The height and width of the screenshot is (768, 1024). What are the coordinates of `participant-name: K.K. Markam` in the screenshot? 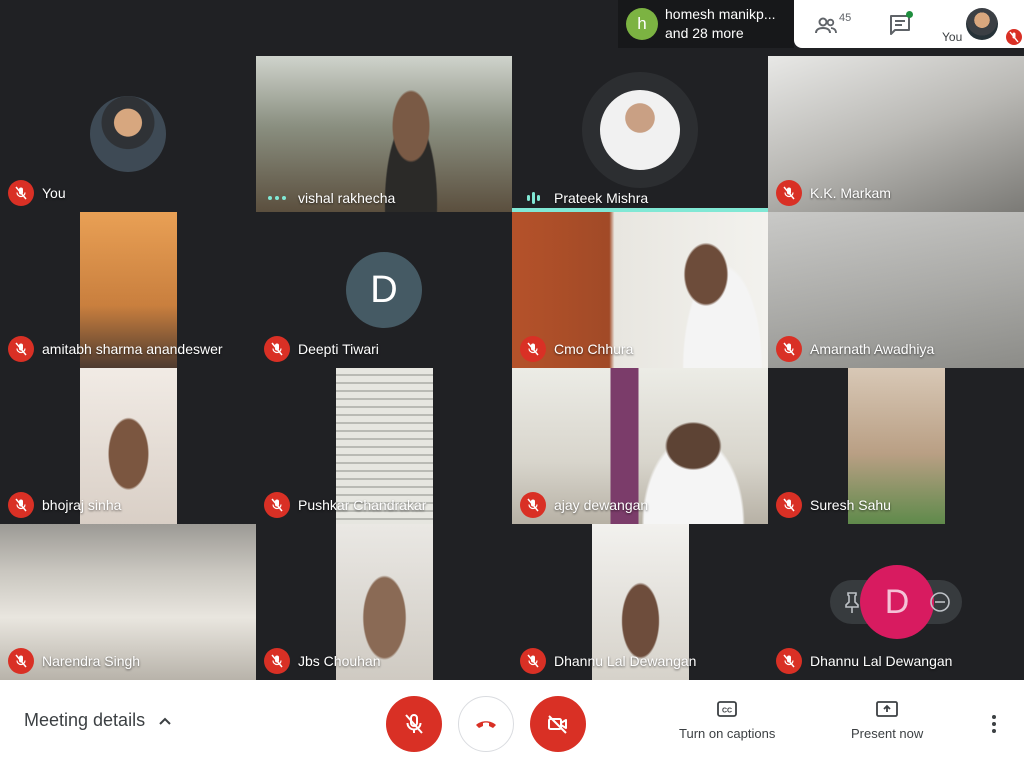 It's located at (850, 193).